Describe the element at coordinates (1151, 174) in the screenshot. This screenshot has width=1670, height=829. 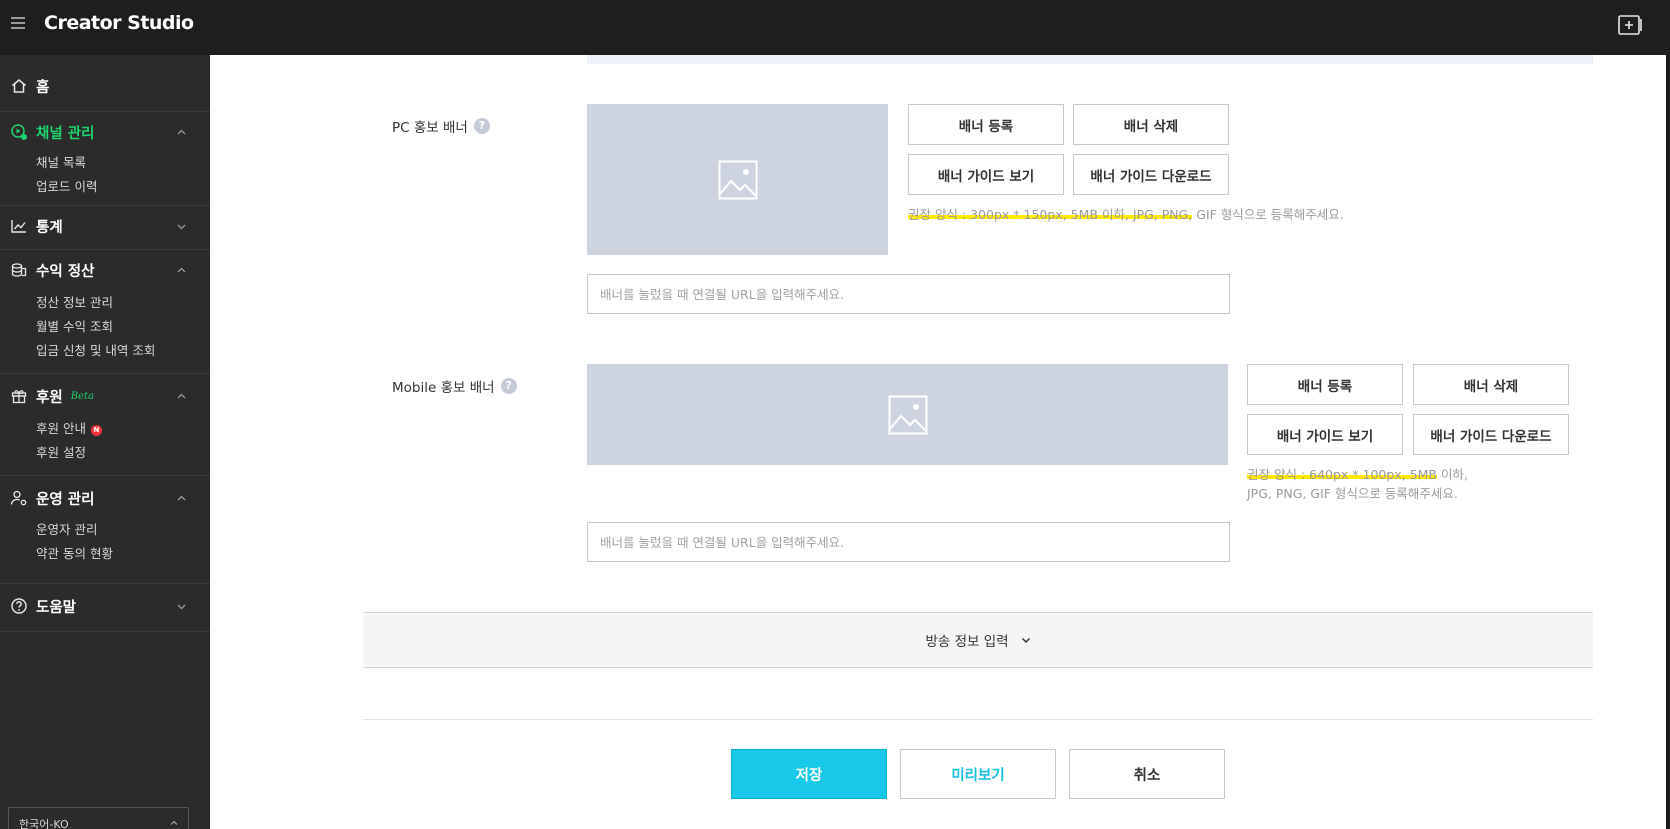
I see `pc-banner-guide-download-button: 배너 가이드 다운로드` at that location.